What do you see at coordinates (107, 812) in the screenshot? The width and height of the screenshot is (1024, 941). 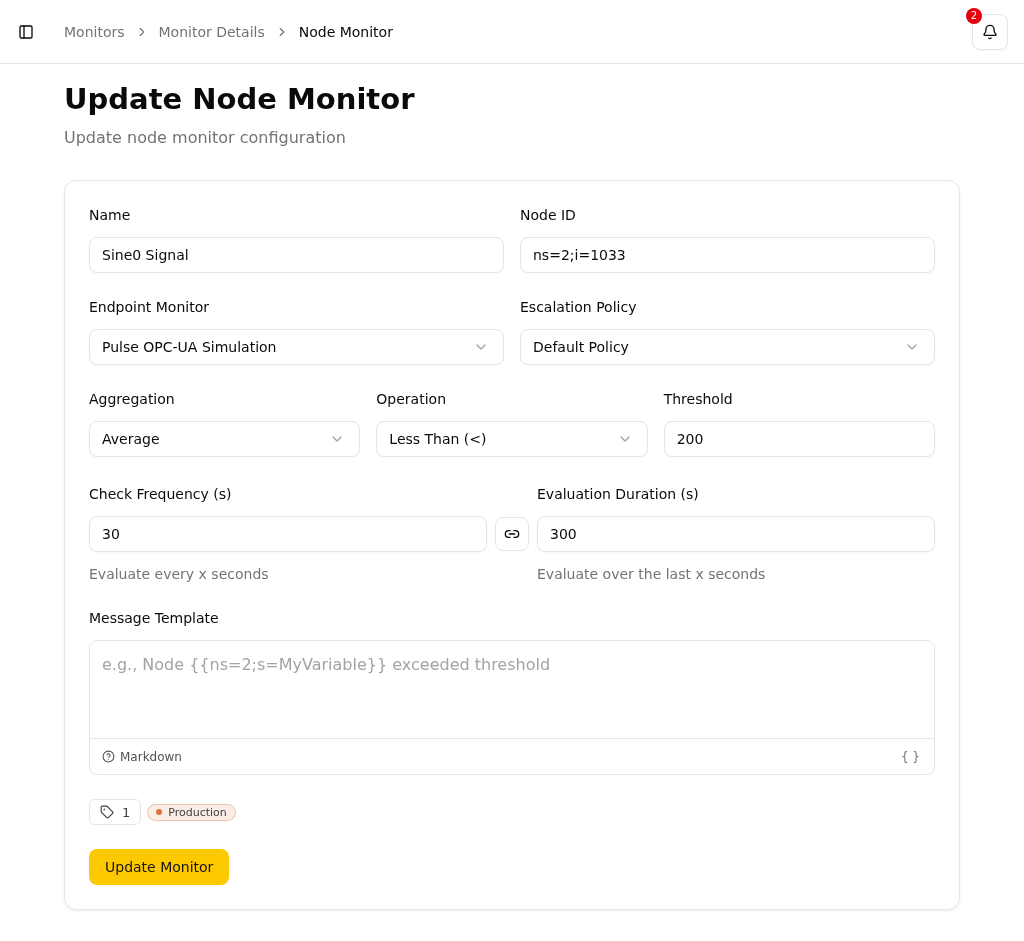 I see `tag-icon` at bounding box center [107, 812].